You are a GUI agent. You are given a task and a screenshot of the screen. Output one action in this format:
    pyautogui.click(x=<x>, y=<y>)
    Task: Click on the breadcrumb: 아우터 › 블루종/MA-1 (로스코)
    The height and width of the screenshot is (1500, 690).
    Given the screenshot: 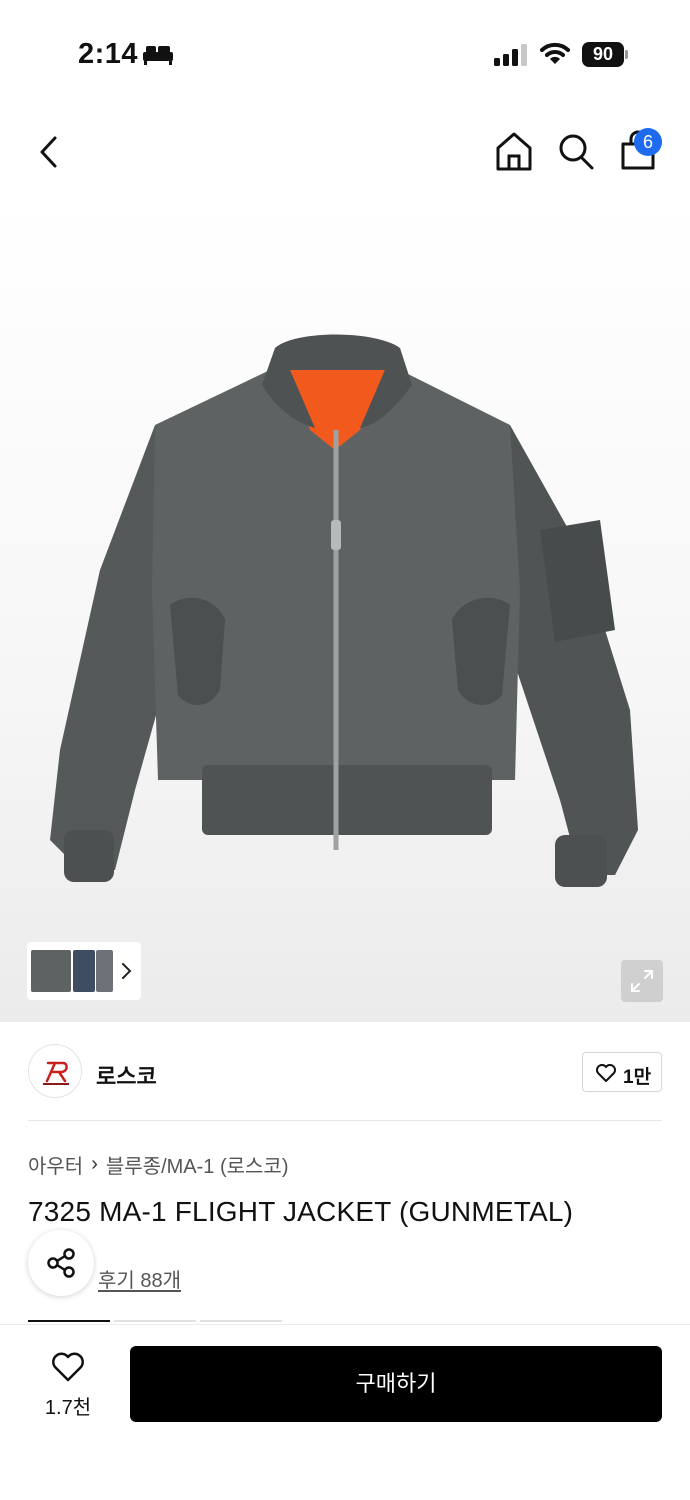 What is the action you would take?
    pyautogui.click(x=158, y=1164)
    